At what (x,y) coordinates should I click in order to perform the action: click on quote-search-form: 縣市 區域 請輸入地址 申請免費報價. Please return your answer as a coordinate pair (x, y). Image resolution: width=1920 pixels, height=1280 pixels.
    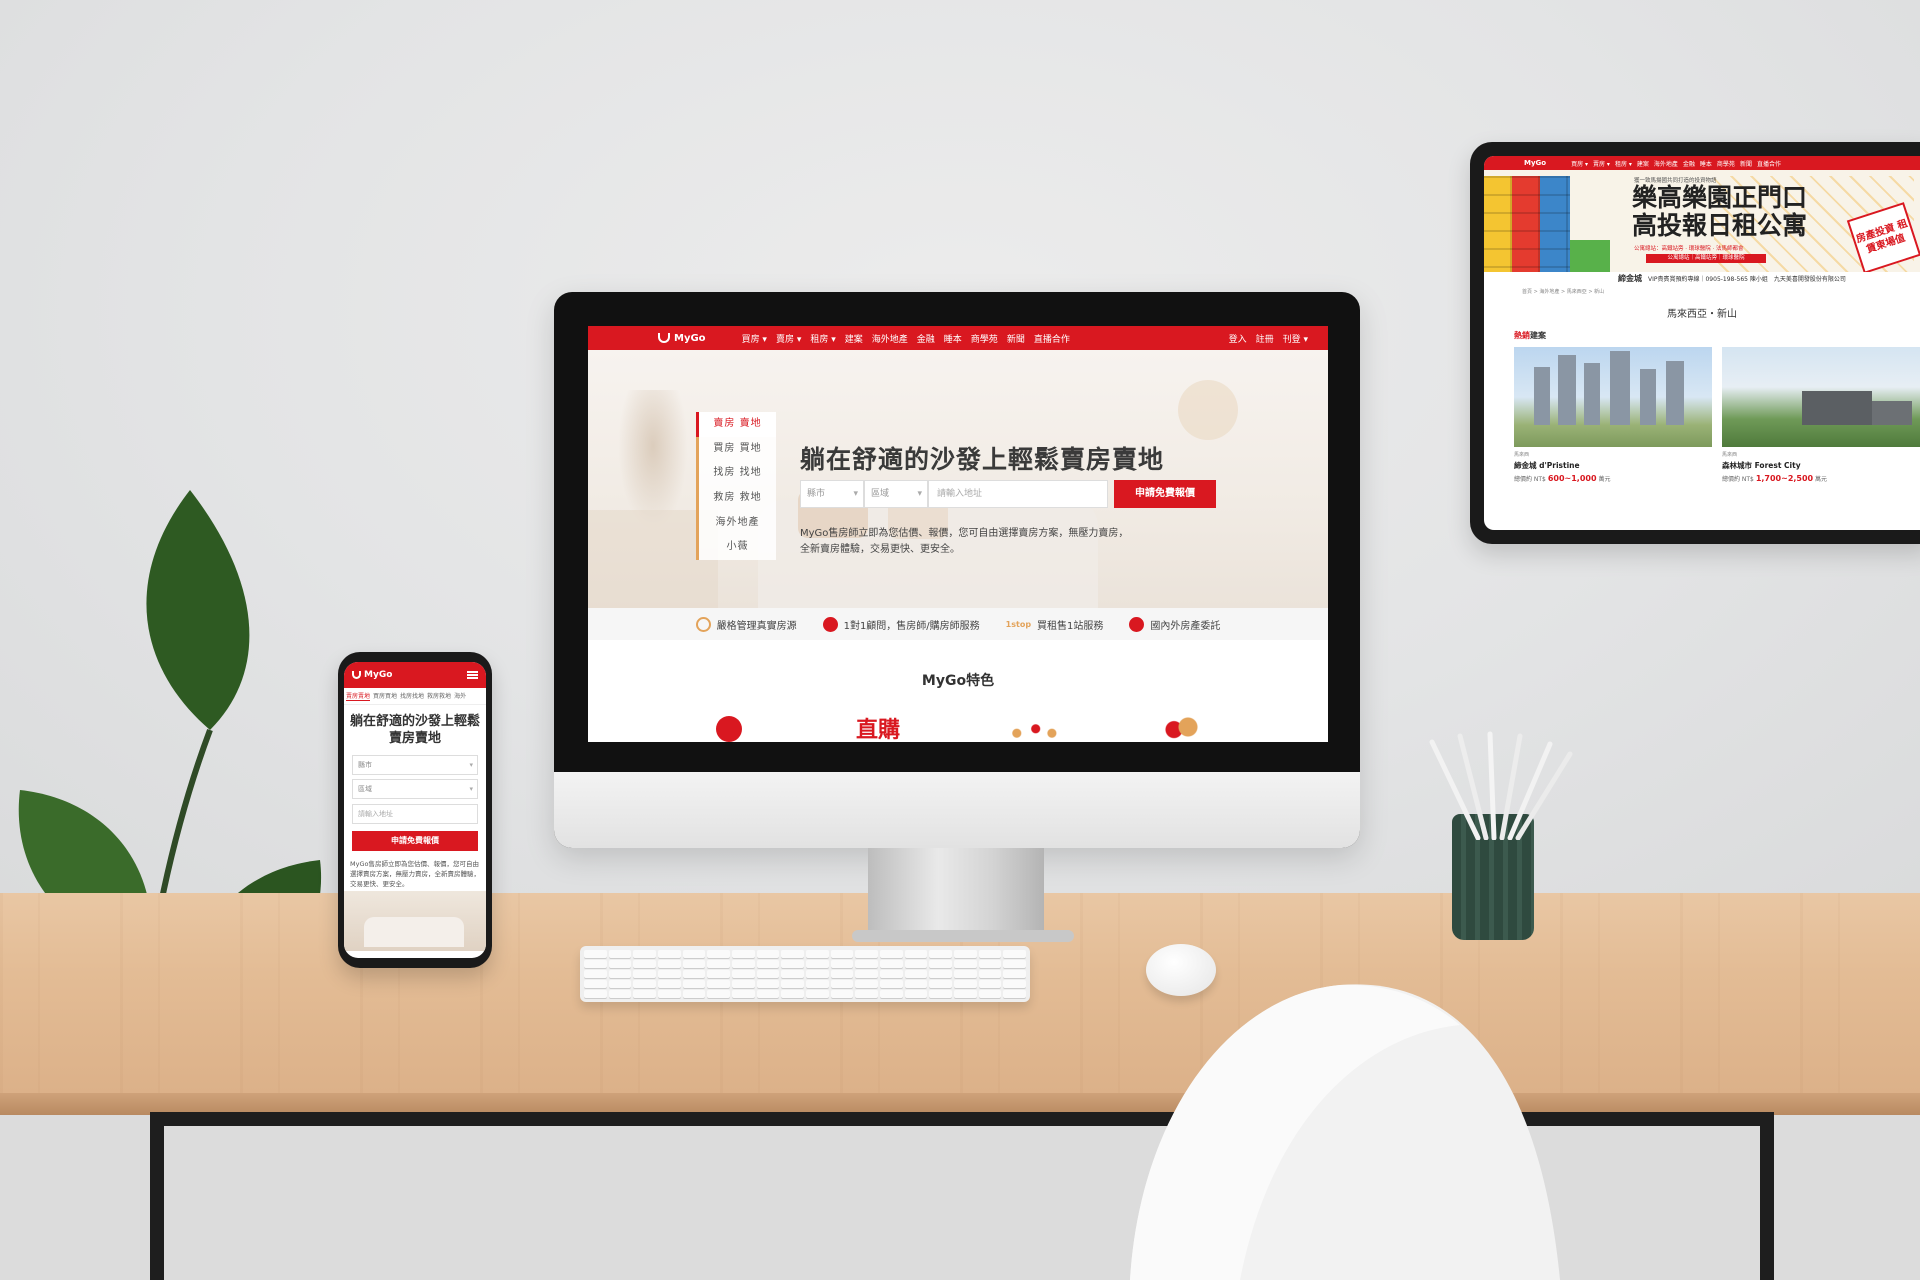
    Looking at the image, I should click on (1008, 494).